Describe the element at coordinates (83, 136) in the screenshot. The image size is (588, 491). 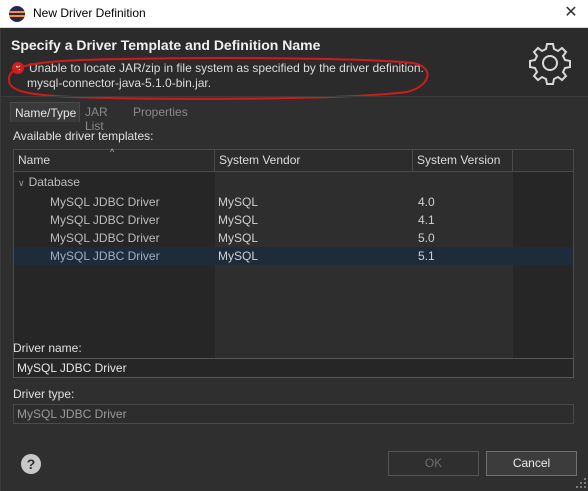
I see `templates-label: Available driver templates:` at that location.